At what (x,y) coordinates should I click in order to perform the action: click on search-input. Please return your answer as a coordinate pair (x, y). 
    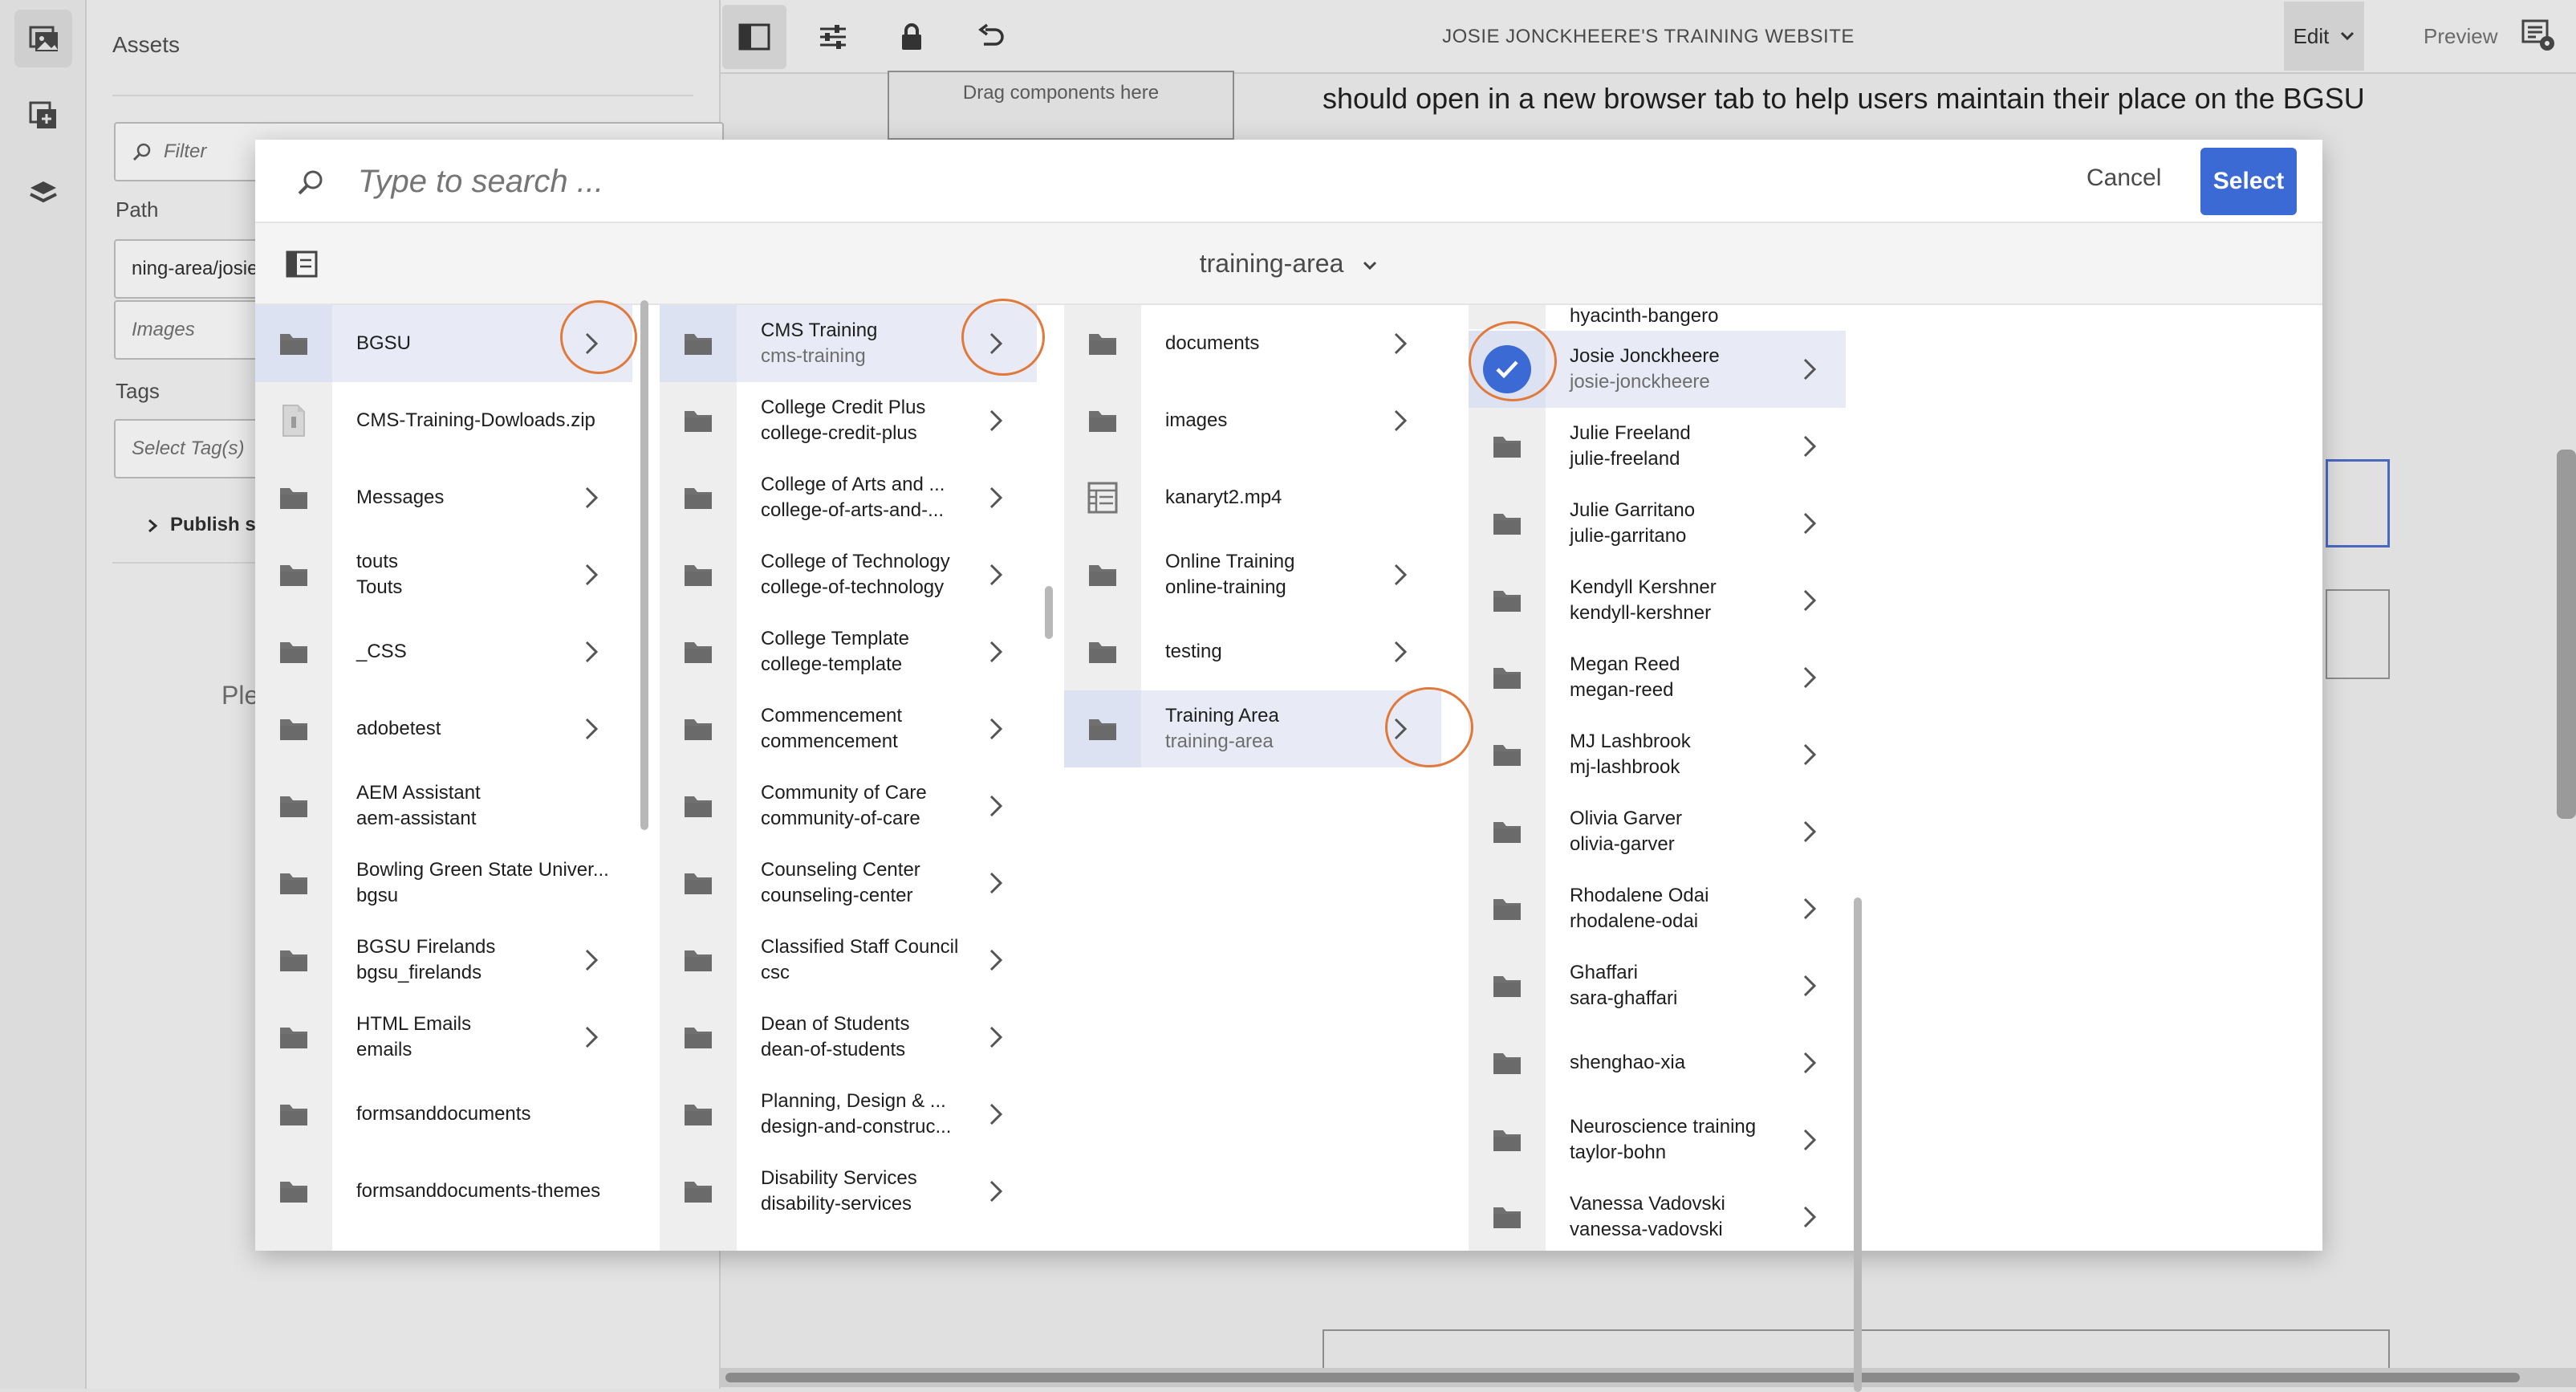
    Looking at the image, I should click on (1038, 181).